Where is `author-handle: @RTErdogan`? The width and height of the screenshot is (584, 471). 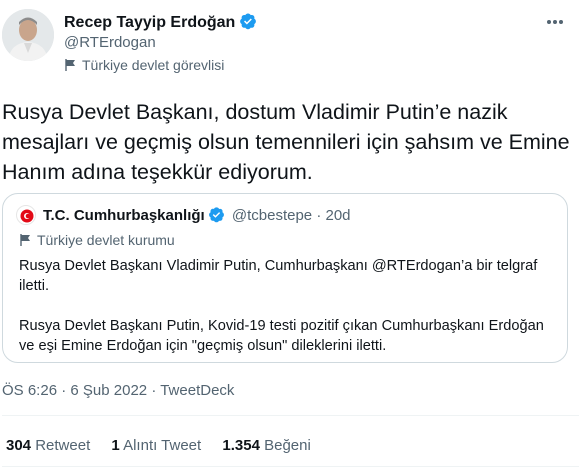
author-handle: @RTErdogan is located at coordinates (110, 43).